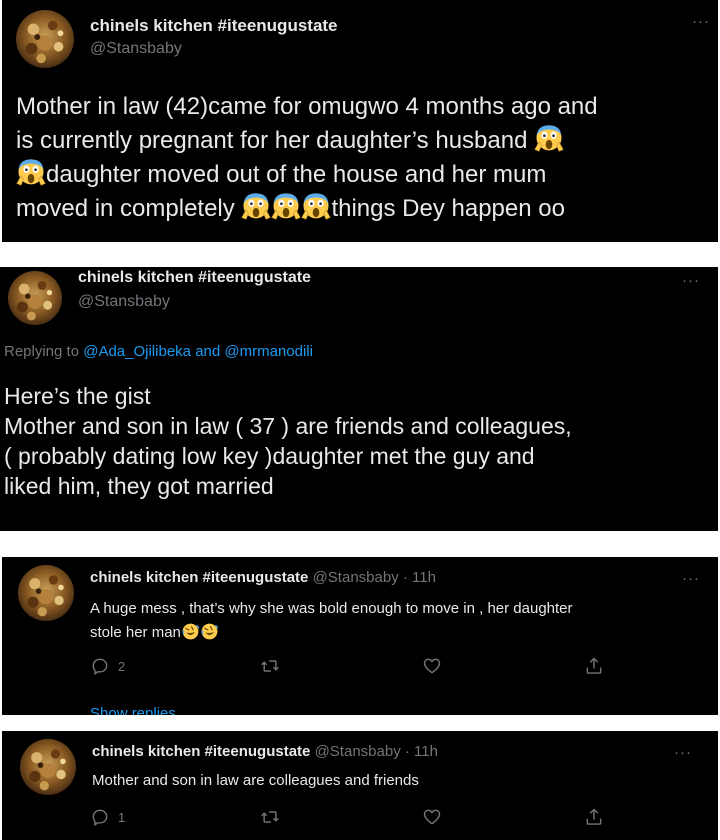  Describe the element at coordinates (42, 351) in the screenshot. I see `replying-to-label: Replying to` at that location.